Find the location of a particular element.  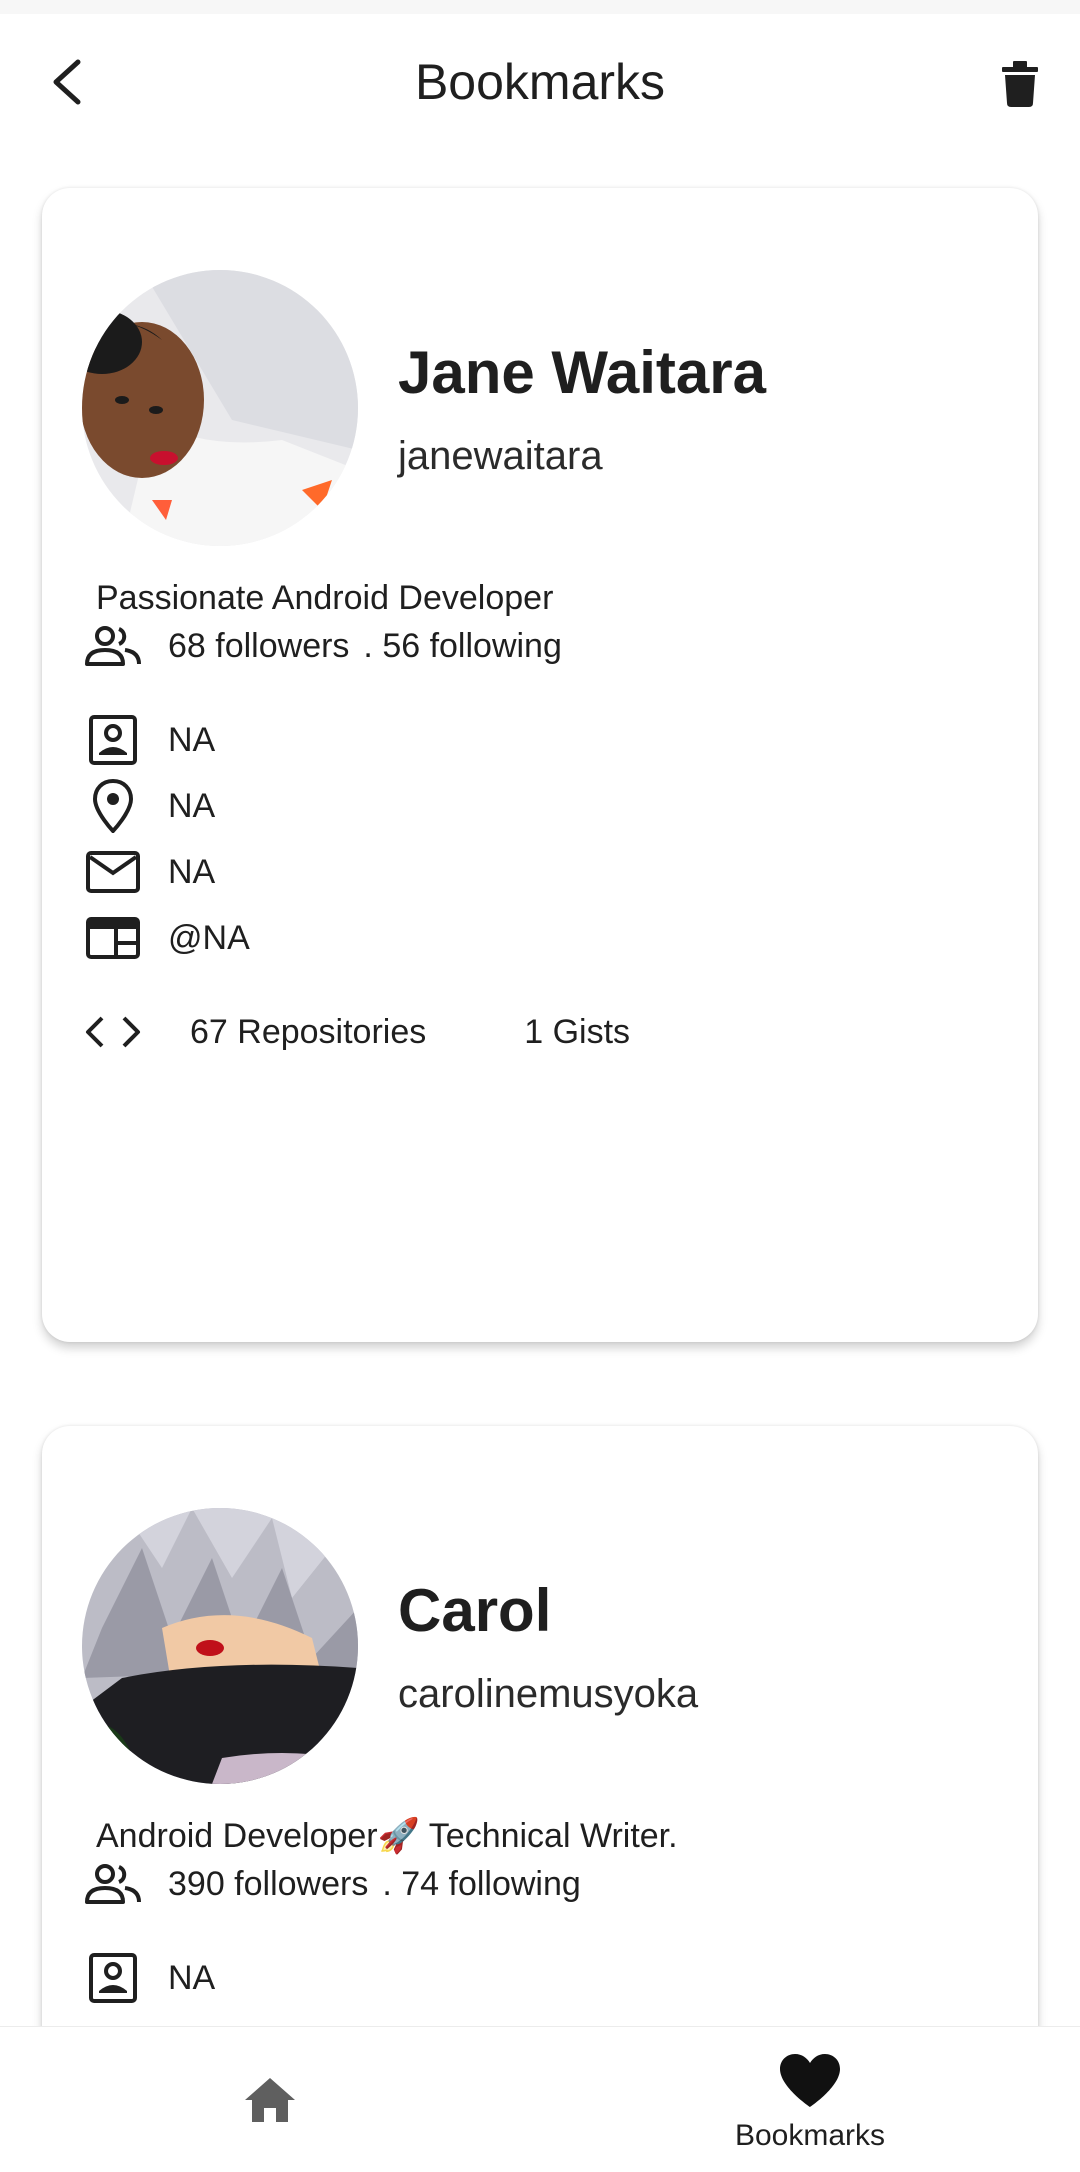

top-app-bar: Bookmarks is located at coordinates (540, 84).